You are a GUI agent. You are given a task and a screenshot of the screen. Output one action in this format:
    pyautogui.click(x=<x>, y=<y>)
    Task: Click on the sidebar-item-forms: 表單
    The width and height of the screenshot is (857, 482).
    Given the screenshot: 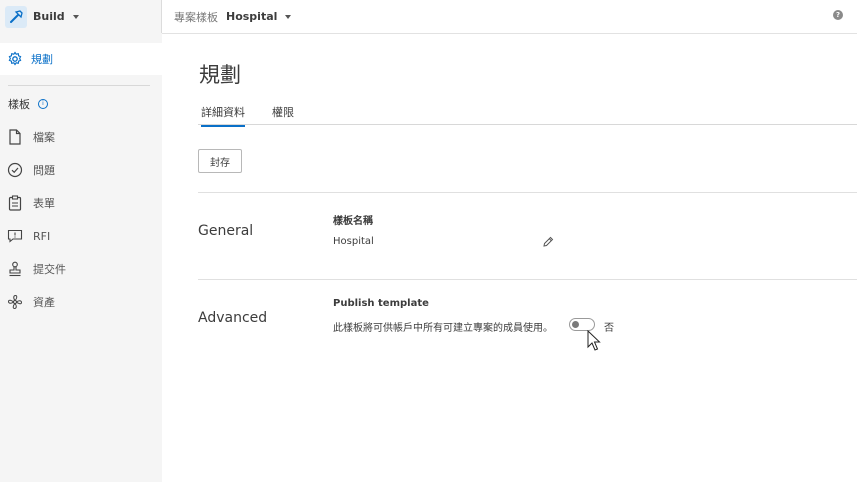 What is the action you would take?
    pyautogui.click(x=81, y=203)
    